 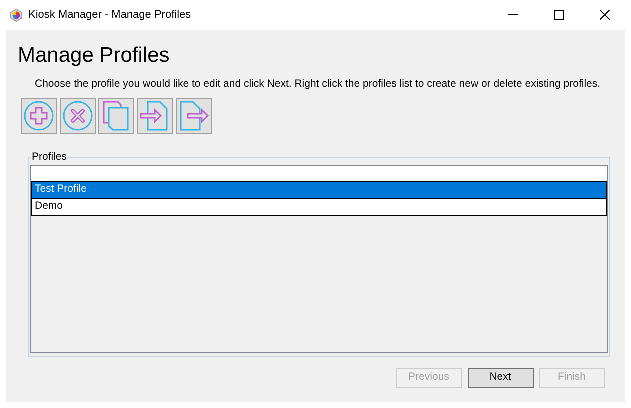 What do you see at coordinates (110, 15) in the screenshot?
I see `window-title: Kiosk Manager - Manage Profiles` at bounding box center [110, 15].